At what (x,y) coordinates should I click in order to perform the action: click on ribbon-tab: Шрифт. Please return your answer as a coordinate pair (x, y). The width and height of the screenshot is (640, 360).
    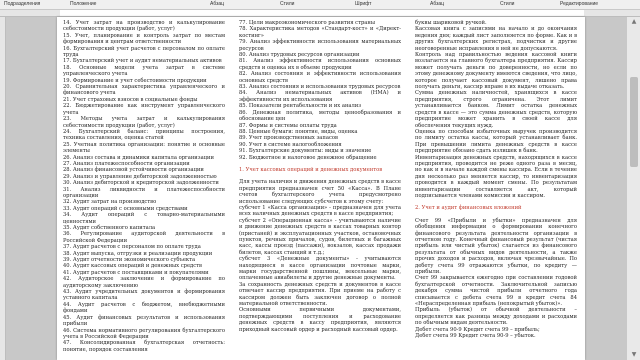
    Looking at the image, I should click on (363, 4).